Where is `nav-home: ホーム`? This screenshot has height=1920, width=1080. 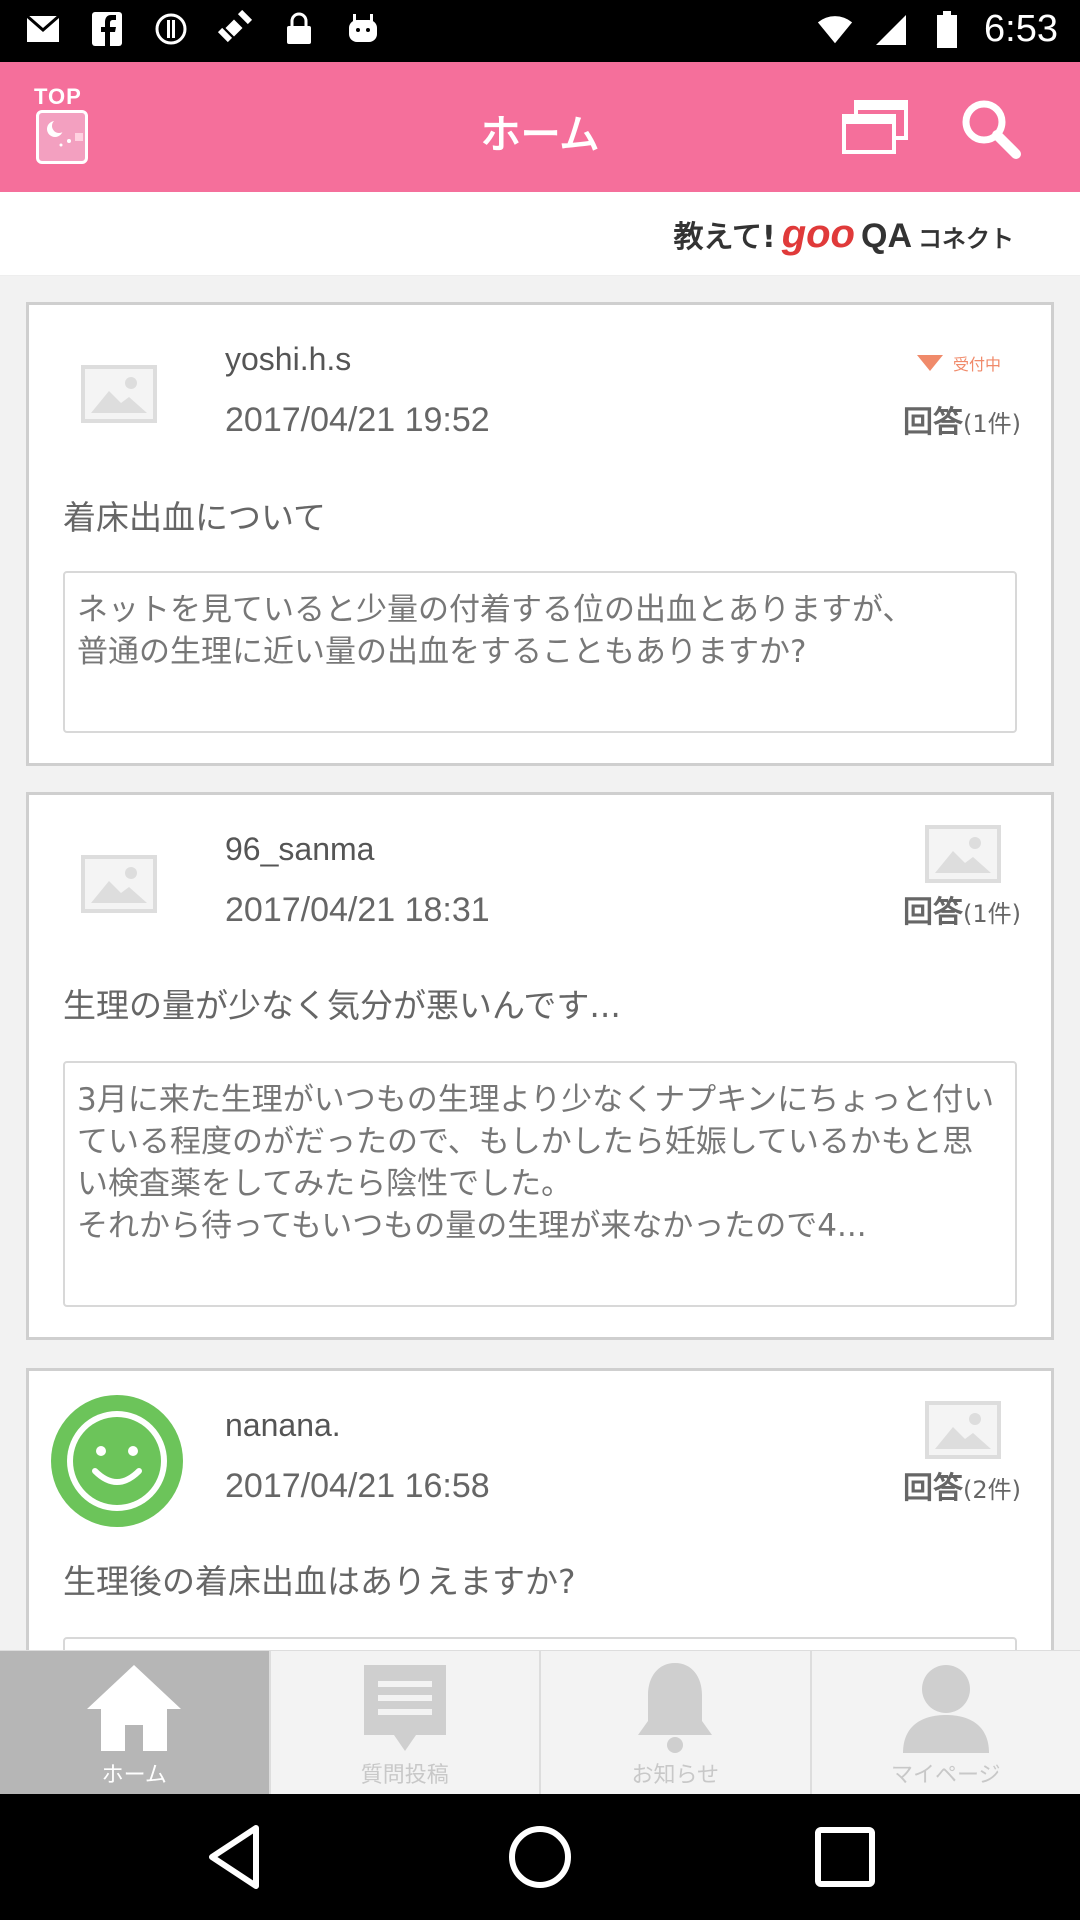
nav-home: ホーム is located at coordinates (134, 1722).